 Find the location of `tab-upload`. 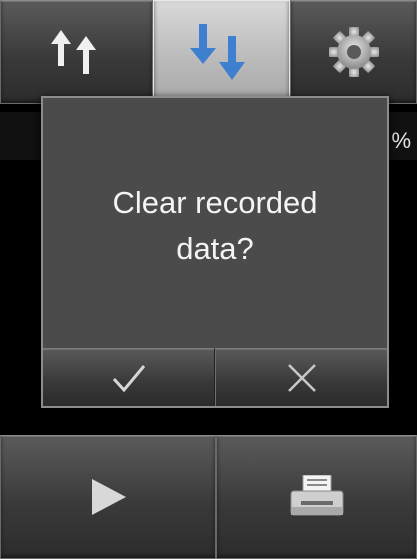

tab-upload is located at coordinates (76, 52).